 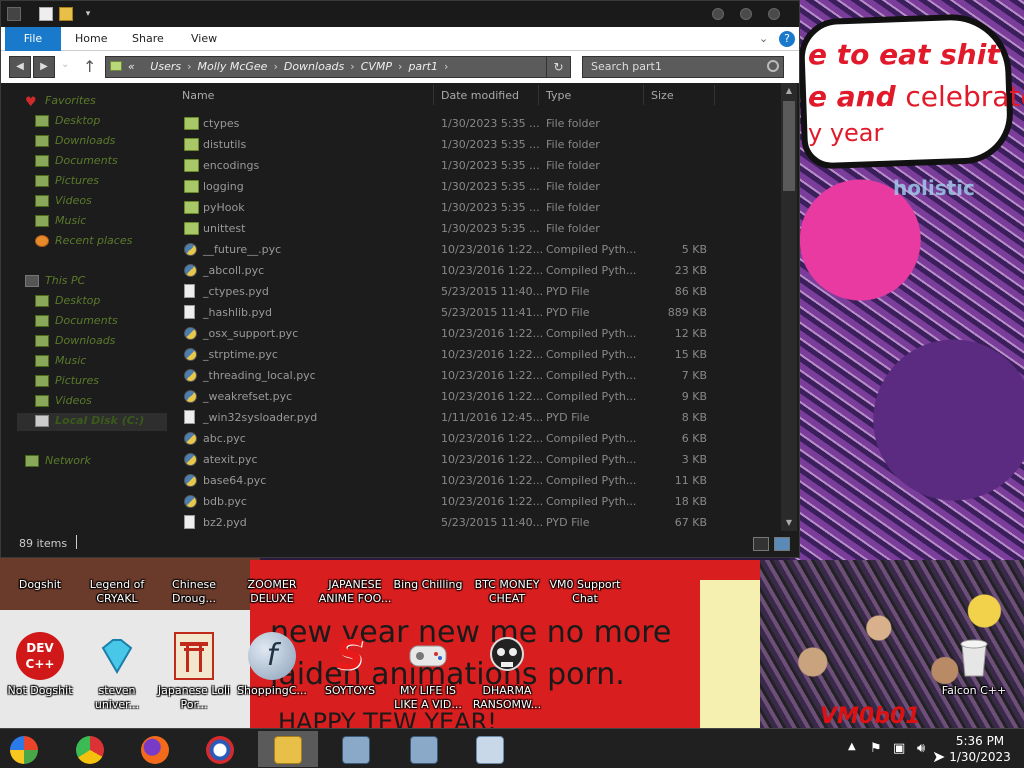 I want to click on volume-icon: 🔊︎, so click(x=921, y=748).